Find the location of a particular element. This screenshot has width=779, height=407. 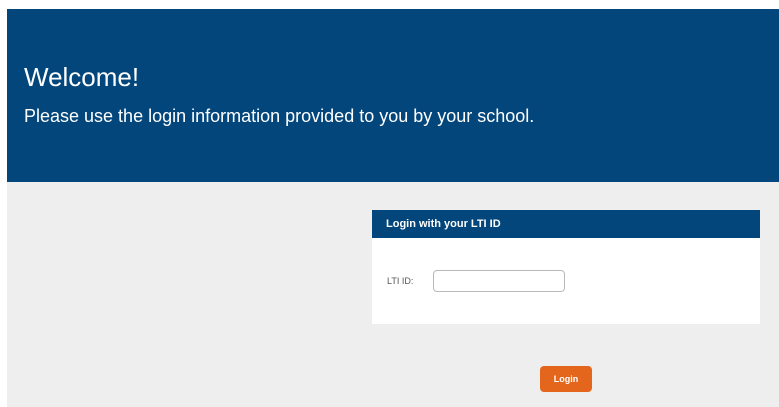

lti-id-input is located at coordinates (499, 281).